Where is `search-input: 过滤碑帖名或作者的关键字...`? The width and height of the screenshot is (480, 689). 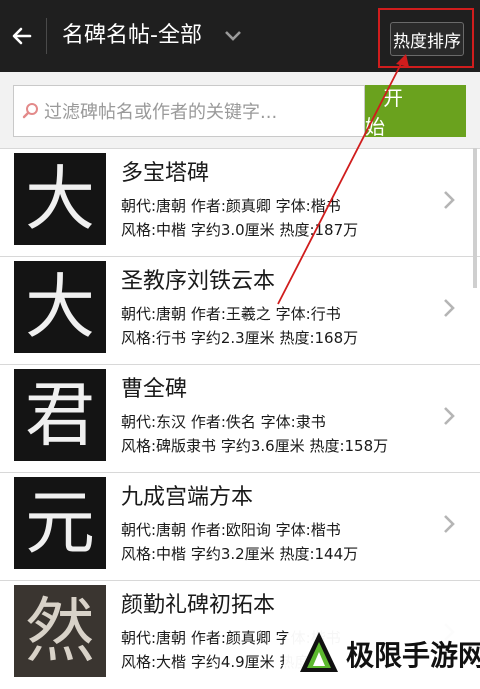 search-input: 过滤碑帖名或作者的关键字... is located at coordinates (189, 111).